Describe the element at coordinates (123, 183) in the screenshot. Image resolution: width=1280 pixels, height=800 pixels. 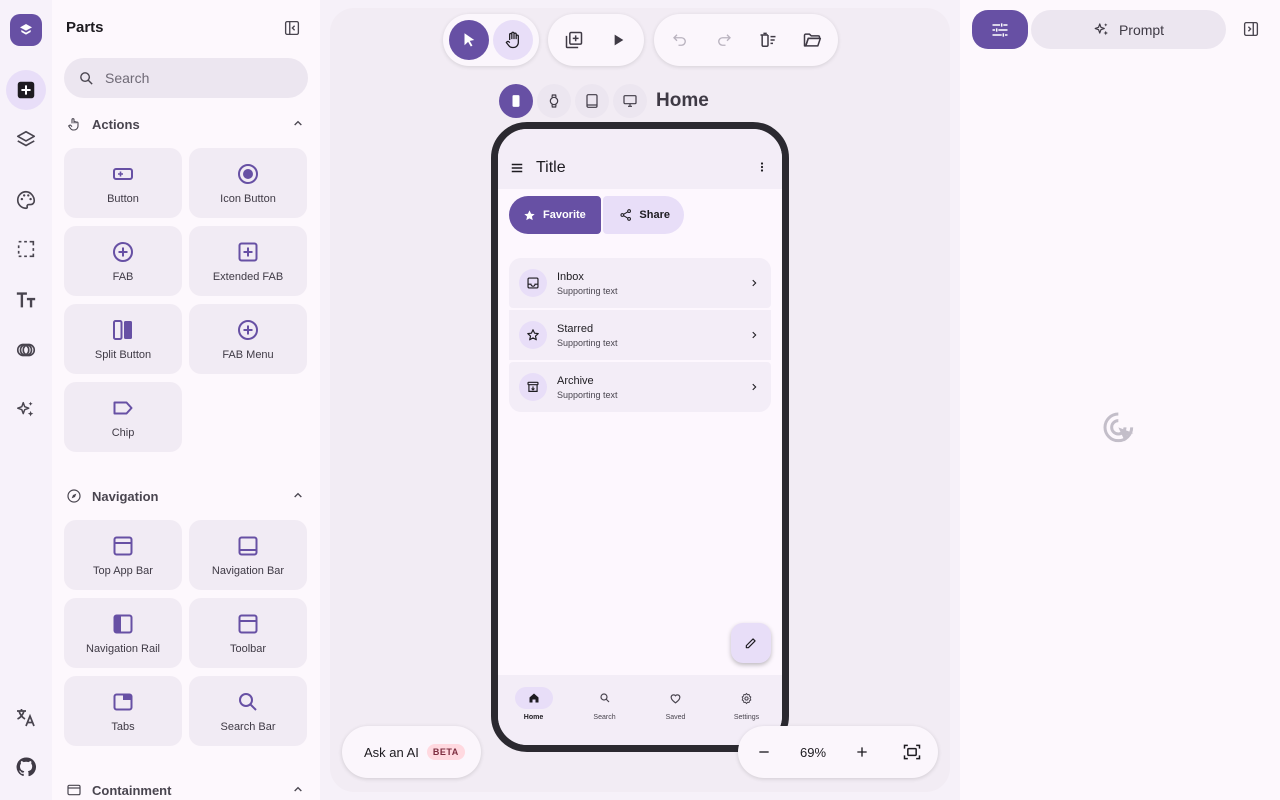
I see `part-button: Button` at that location.